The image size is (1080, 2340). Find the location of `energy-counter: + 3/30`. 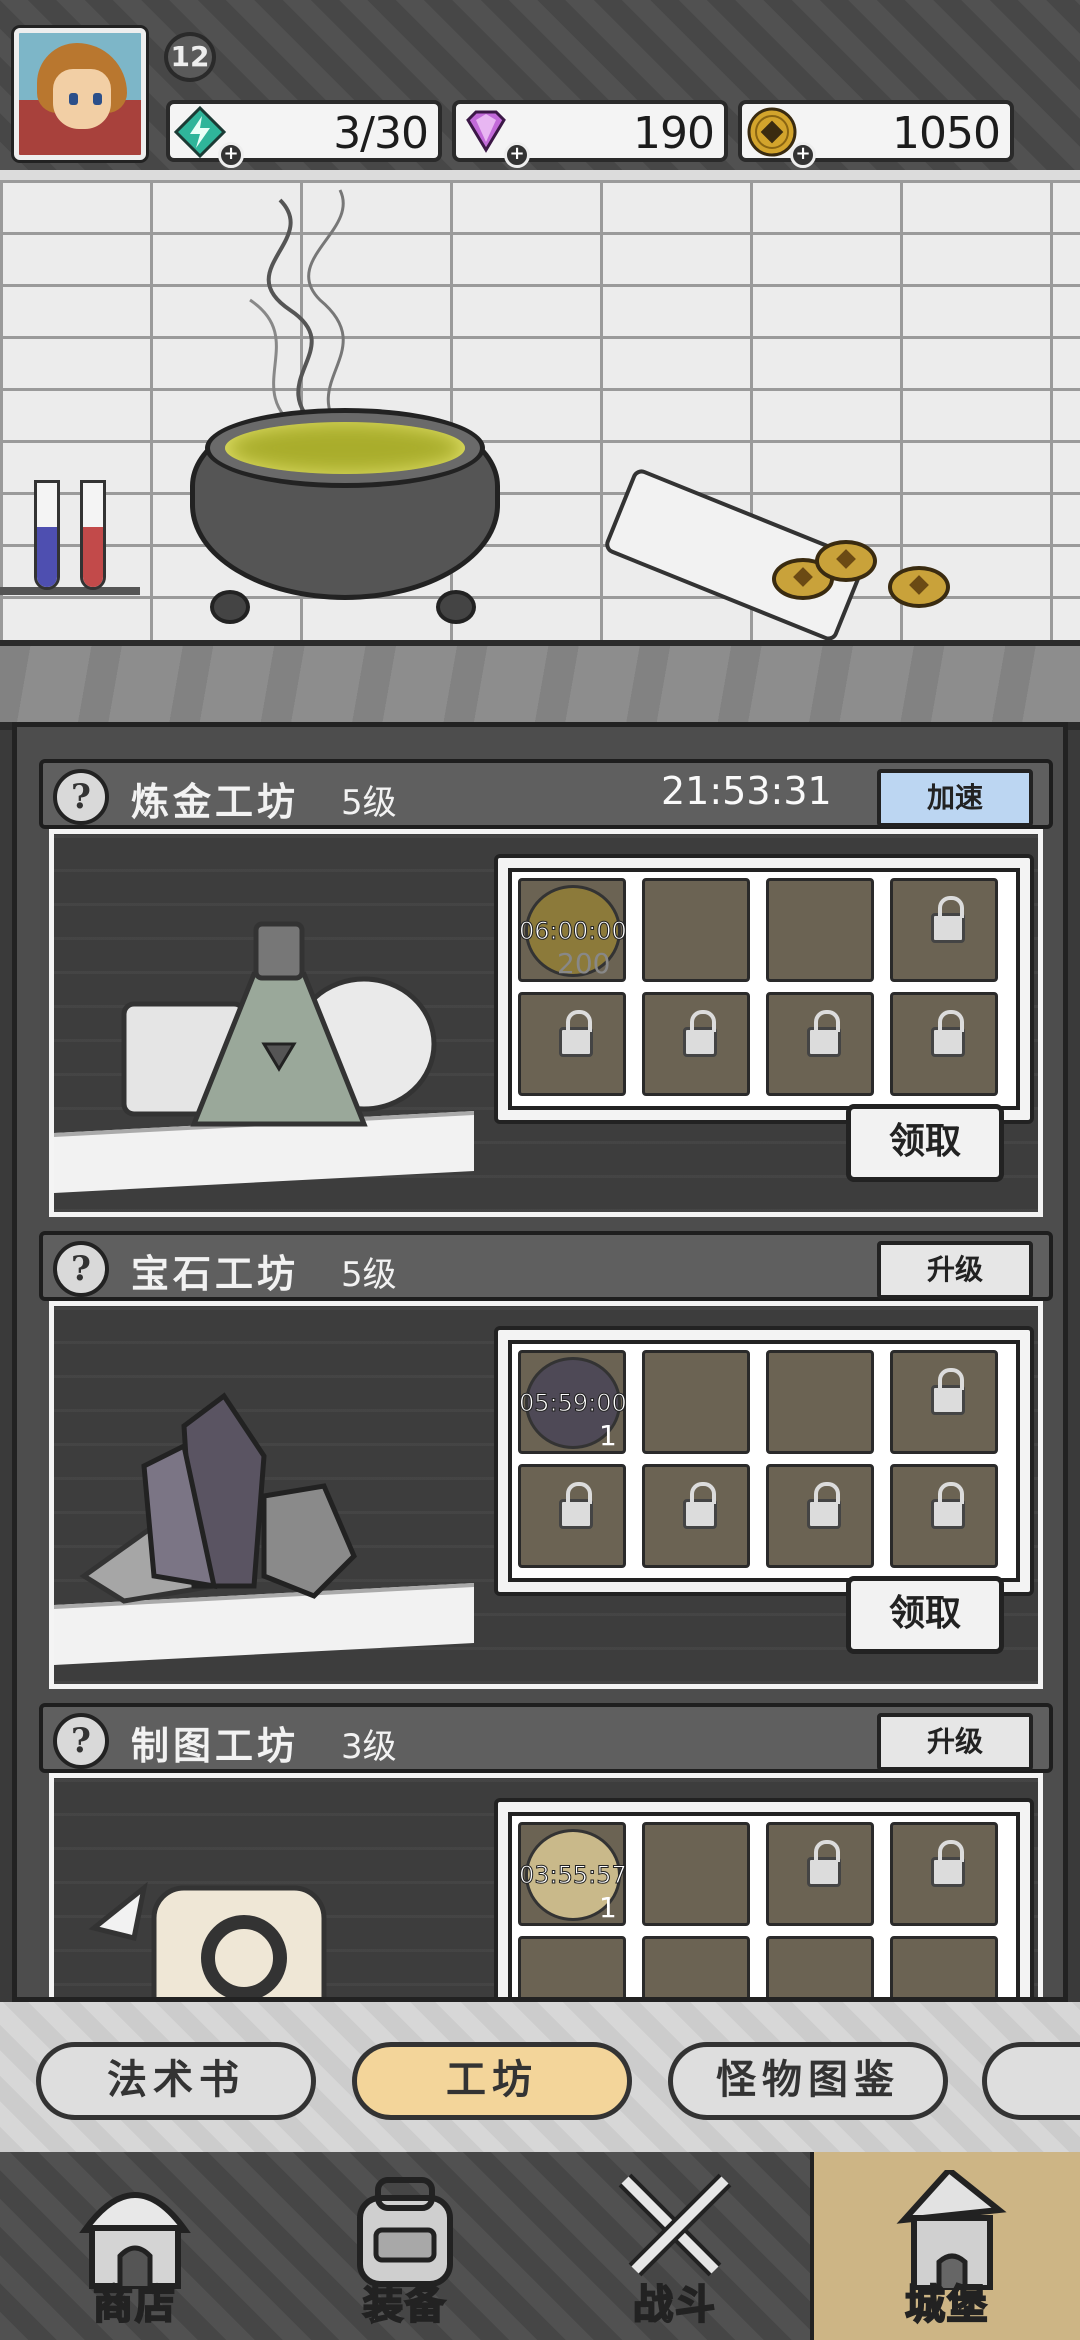

energy-counter: + 3/30 is located at coordinates (304, 134).